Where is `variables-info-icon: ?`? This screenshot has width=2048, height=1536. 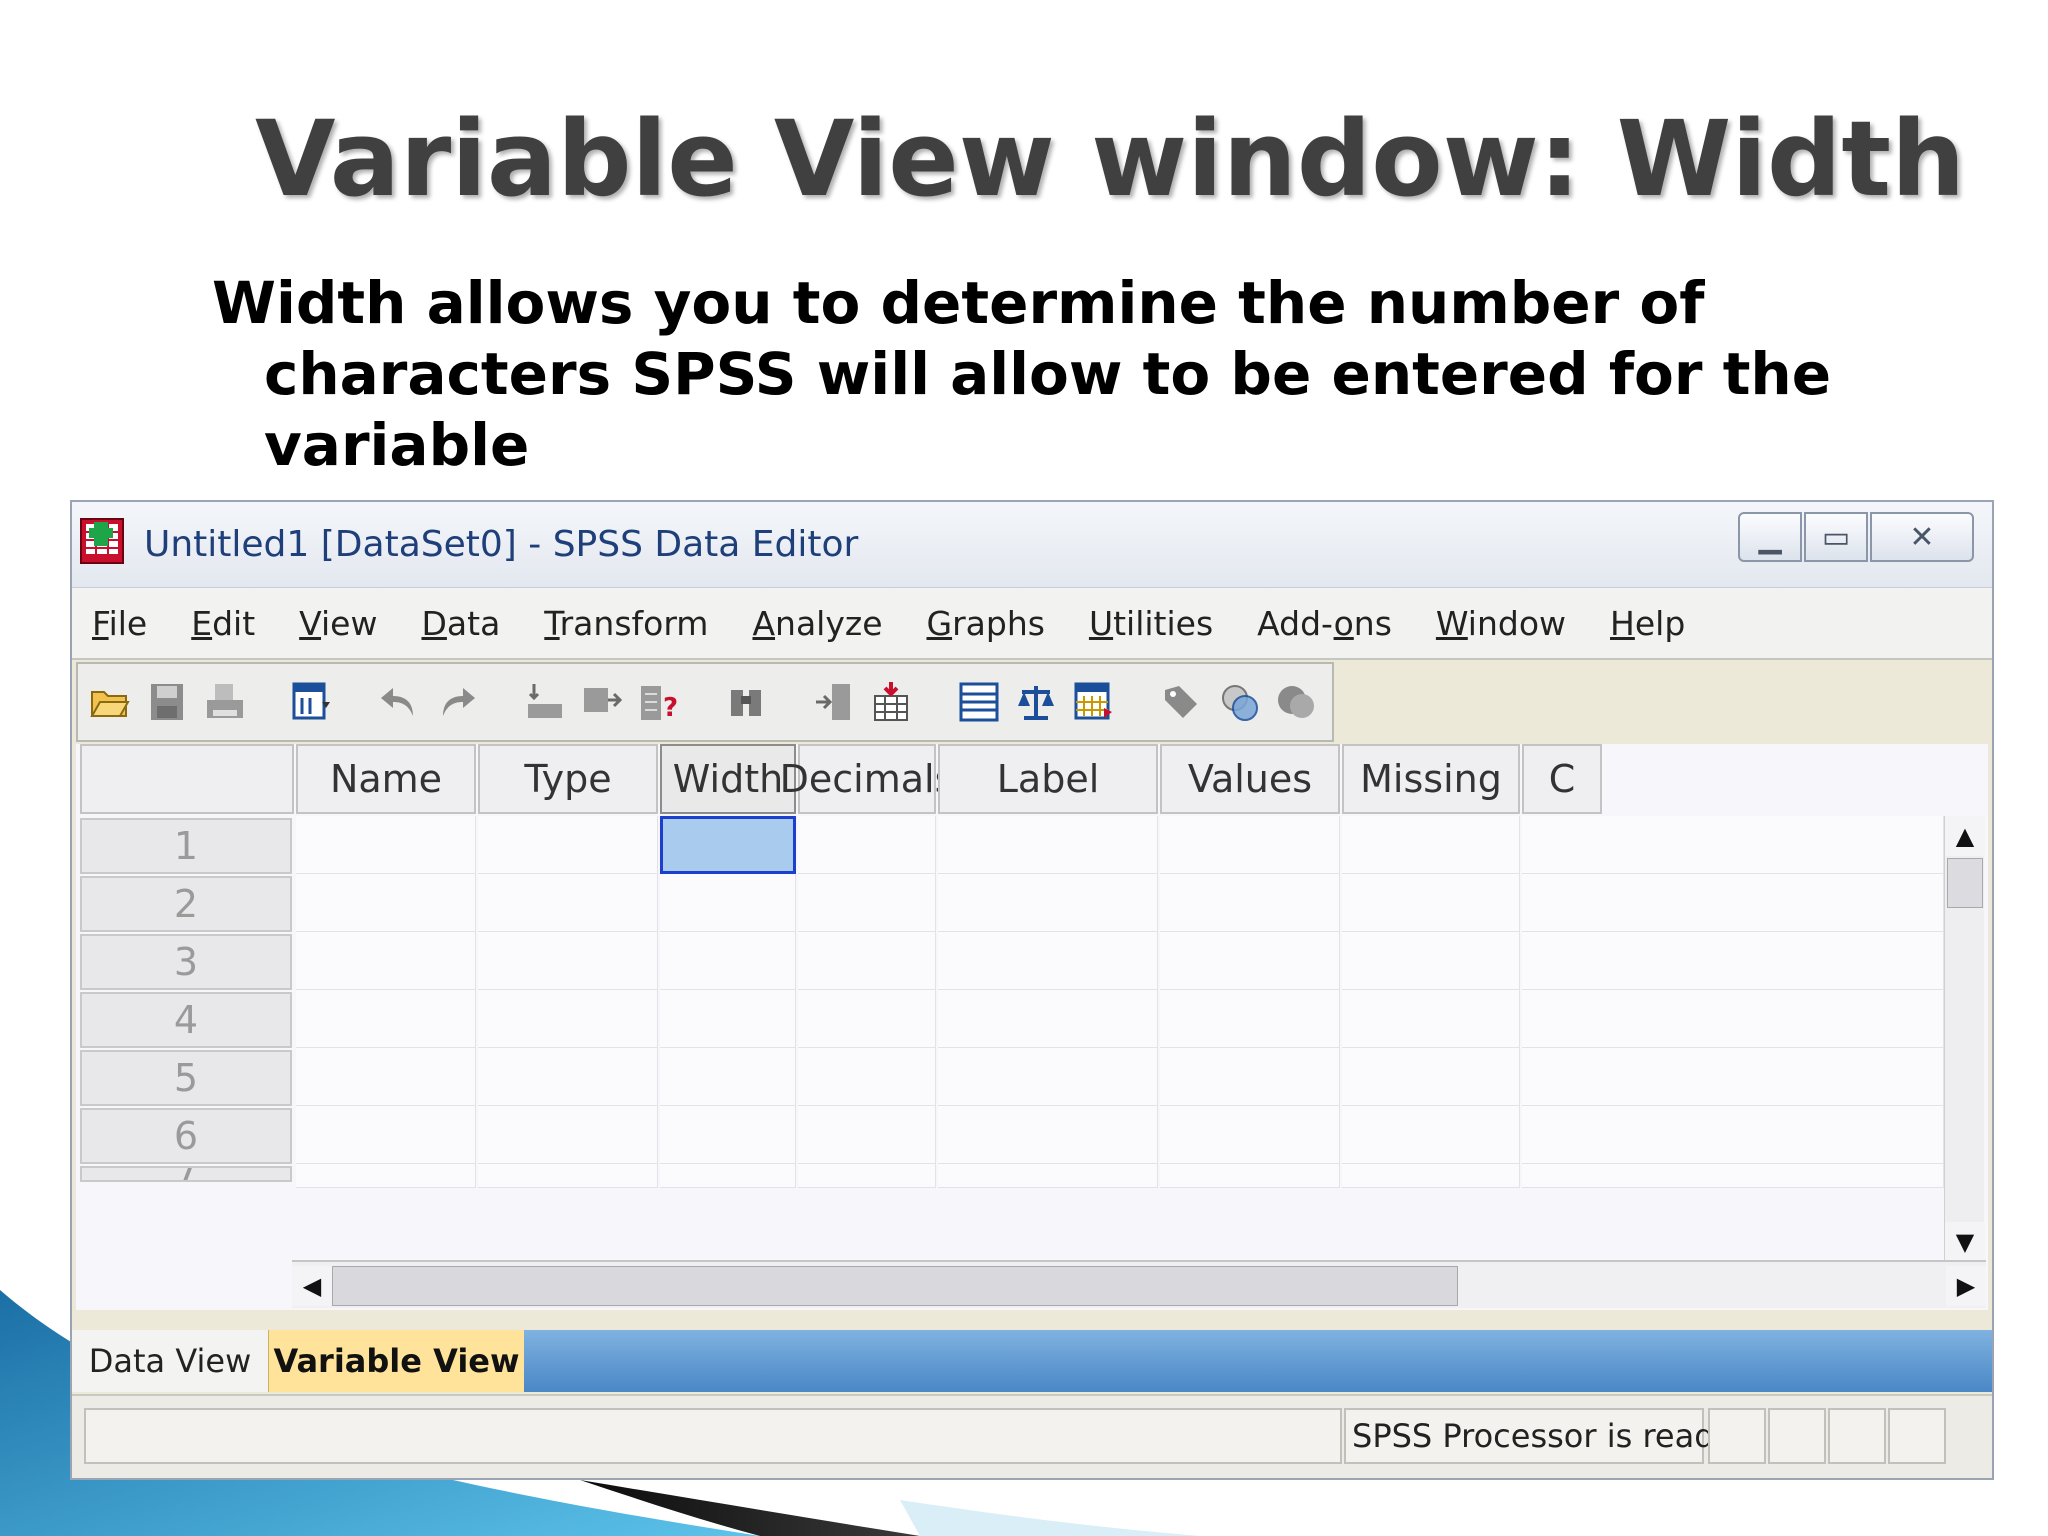
variables-info-icon: ? is located at coordinates (660, 702).